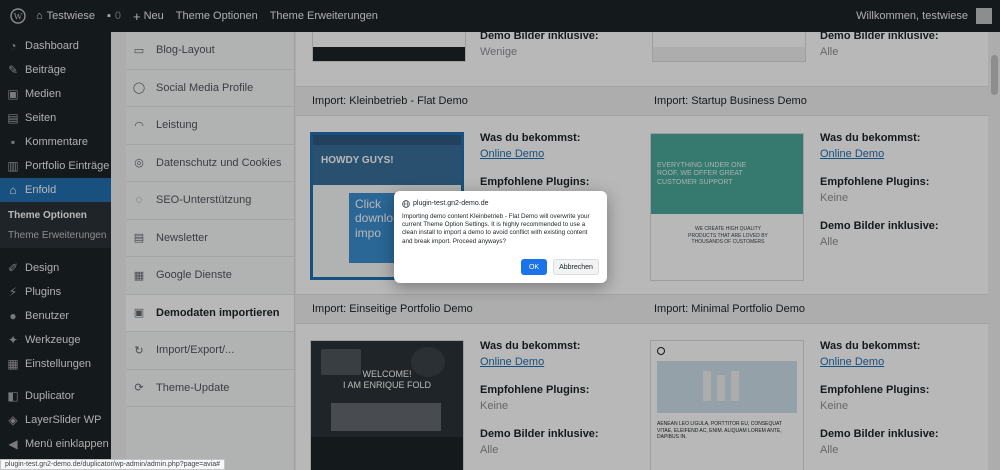  What do you see at coordinates (406, 203) in the screenshot?
I see `globe-icon` at bounding box center [406, 203].